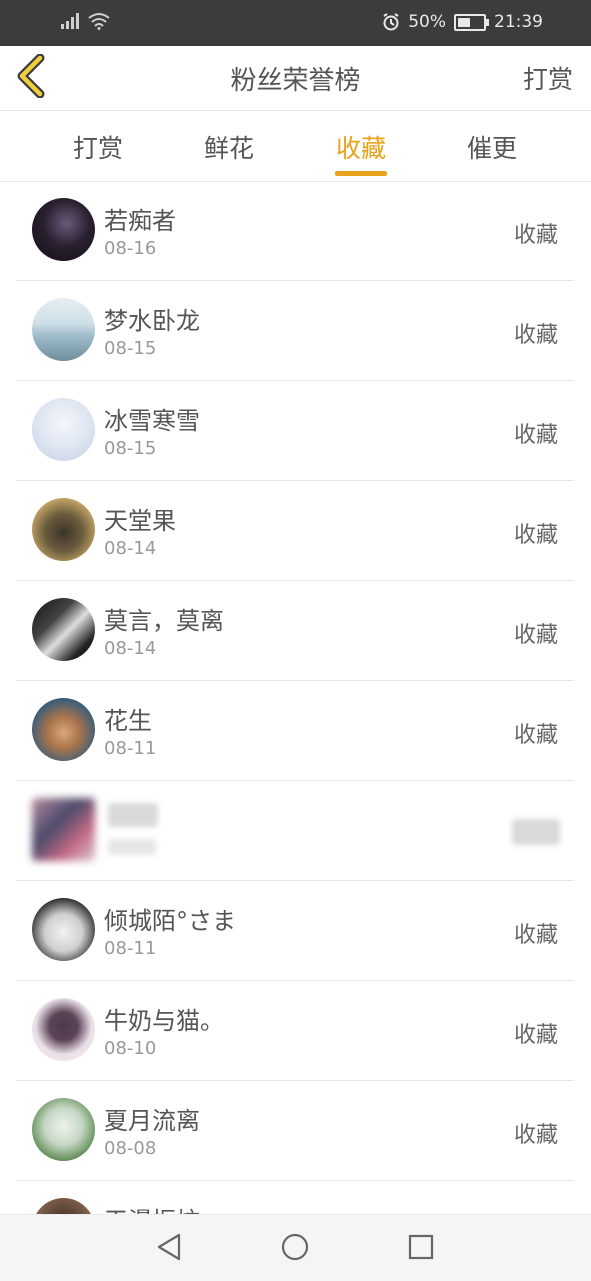  What do you see at coordinates (130, 248) in the screenshot?
I see `fan-date: 08-16` at bounding box center [130, 248].